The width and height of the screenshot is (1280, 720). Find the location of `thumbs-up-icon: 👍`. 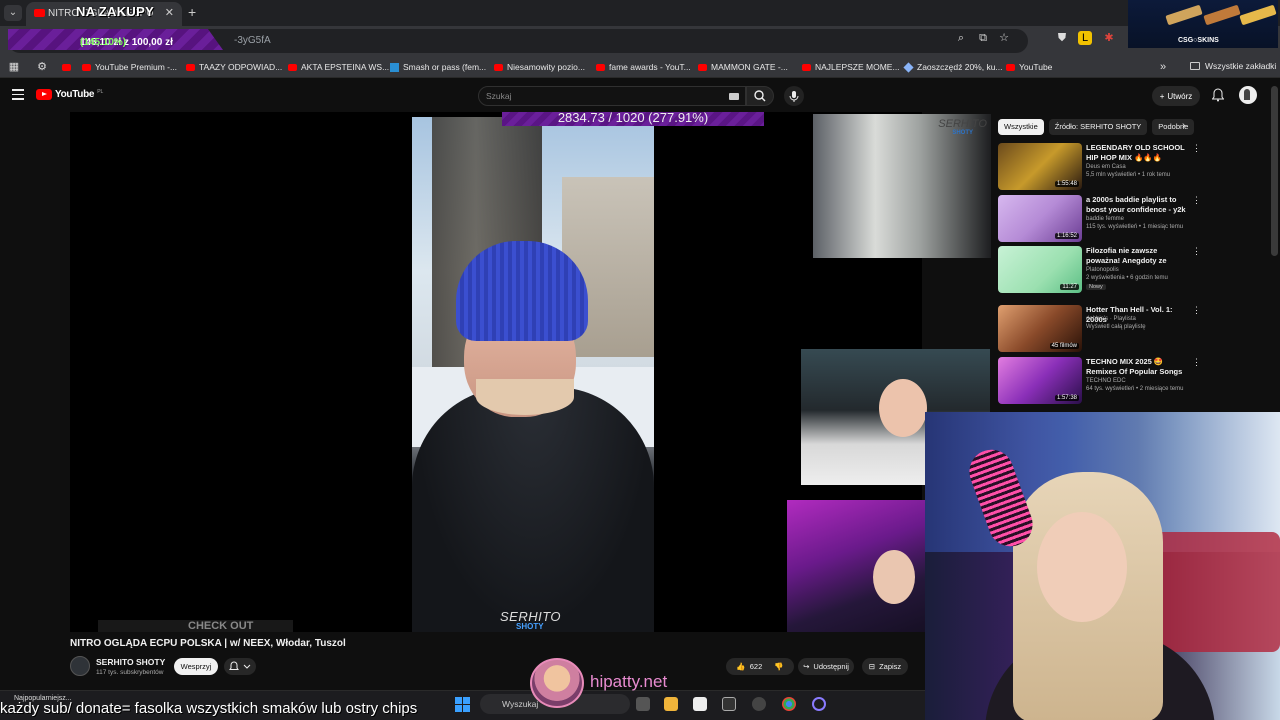

thumbs-up-icon: 👍 is located at coordinates (740, 666).